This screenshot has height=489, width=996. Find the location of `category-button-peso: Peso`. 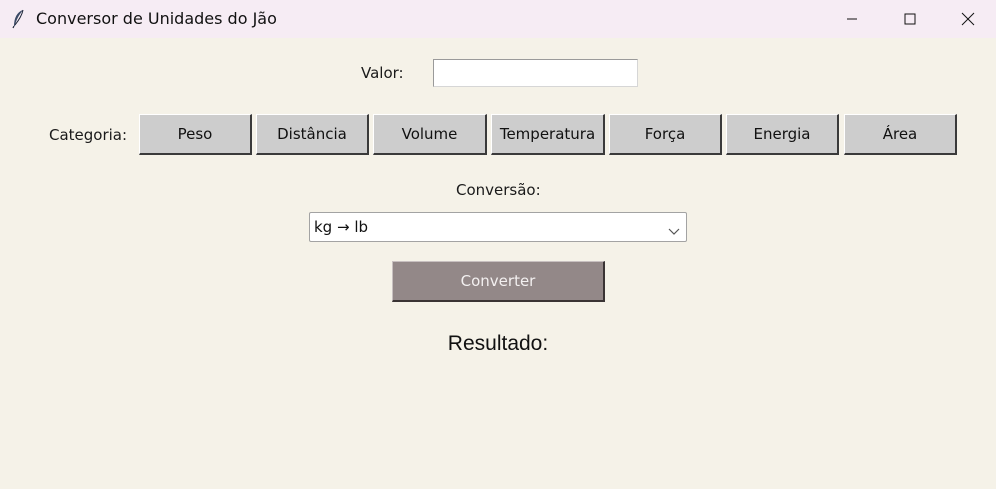

category-button-peso: Peso is located at coordinates (195, 134).